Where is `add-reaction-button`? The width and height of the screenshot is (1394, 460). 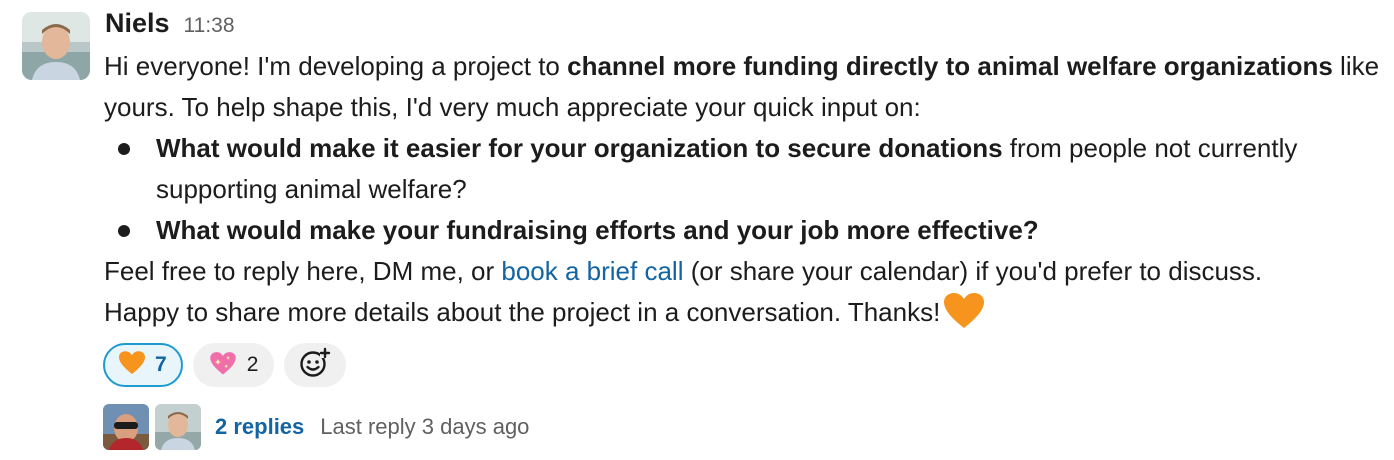 add-reaction-button is located at coordinates (315, 365).